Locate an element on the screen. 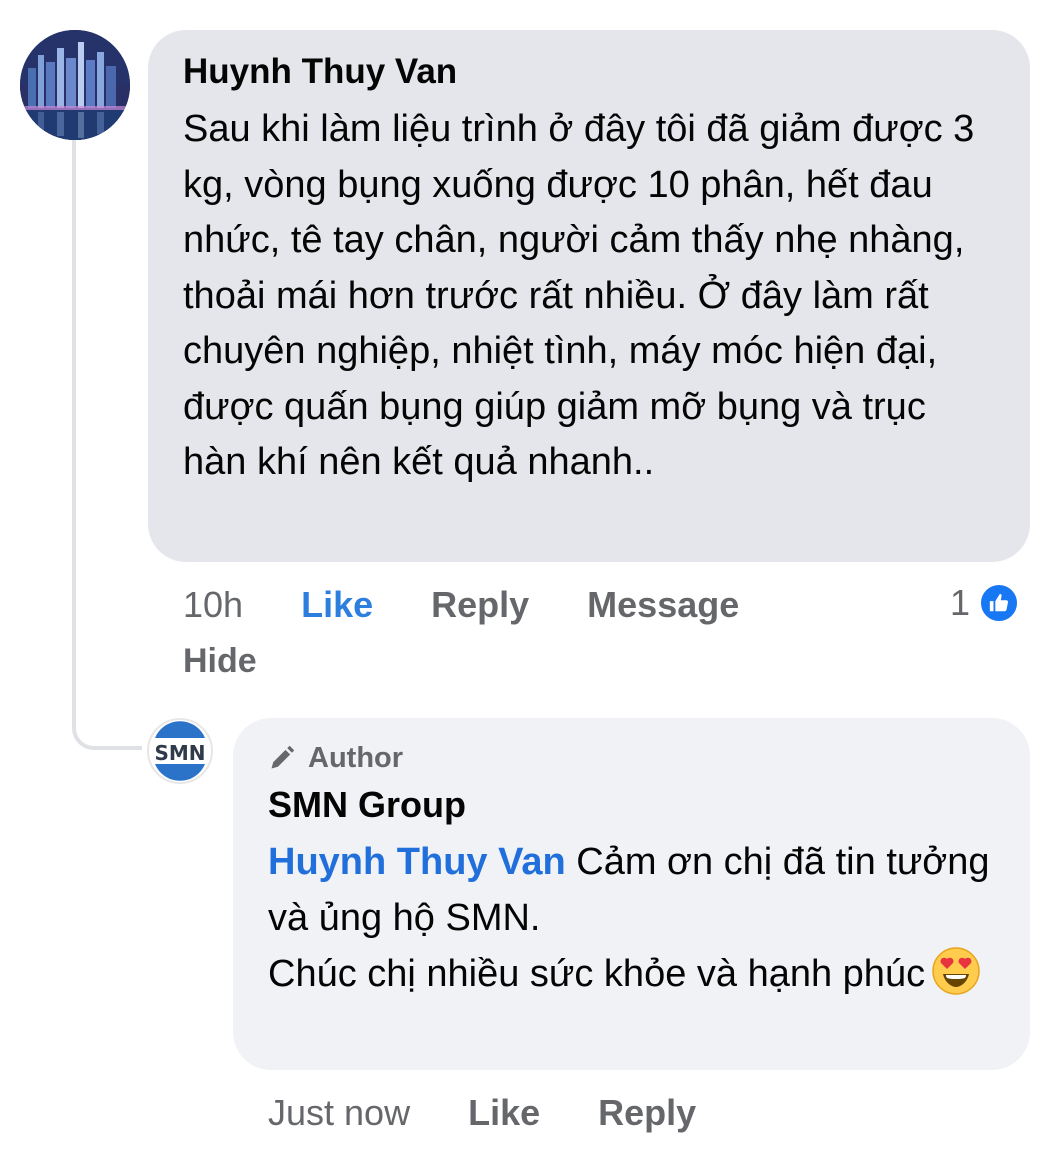  thread-connector-line is located at coordinates (107, 445).